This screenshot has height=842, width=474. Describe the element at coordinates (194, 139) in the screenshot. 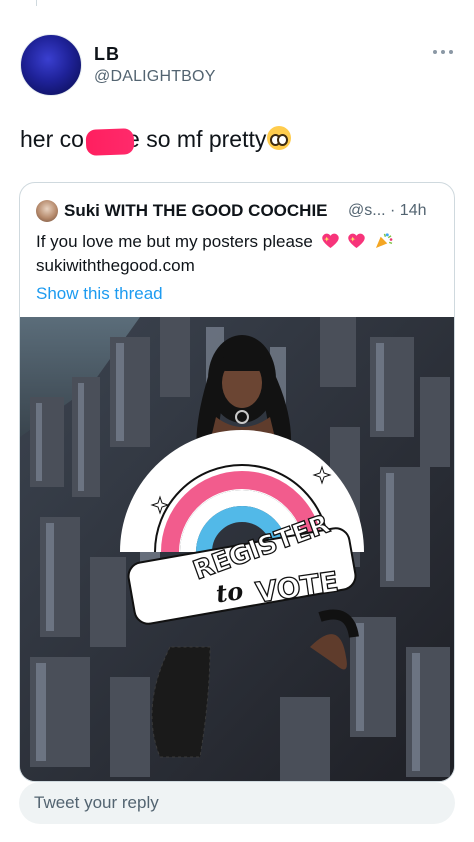

I see `tweet-text-end: ie so mf pretty` at that location.